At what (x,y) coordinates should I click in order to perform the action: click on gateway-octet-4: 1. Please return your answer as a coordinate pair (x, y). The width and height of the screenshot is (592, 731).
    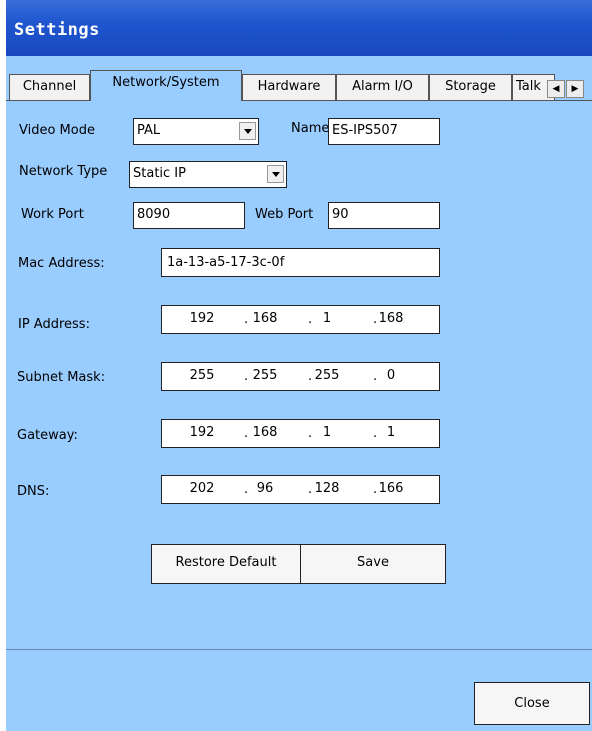
    Looking at the image, I should click on (391, 432).